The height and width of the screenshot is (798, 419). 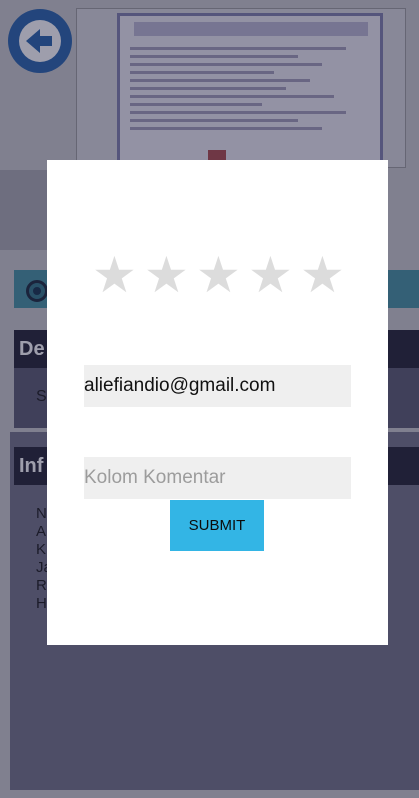 I want to click on comment-field-container, so click(x=217, y=478).